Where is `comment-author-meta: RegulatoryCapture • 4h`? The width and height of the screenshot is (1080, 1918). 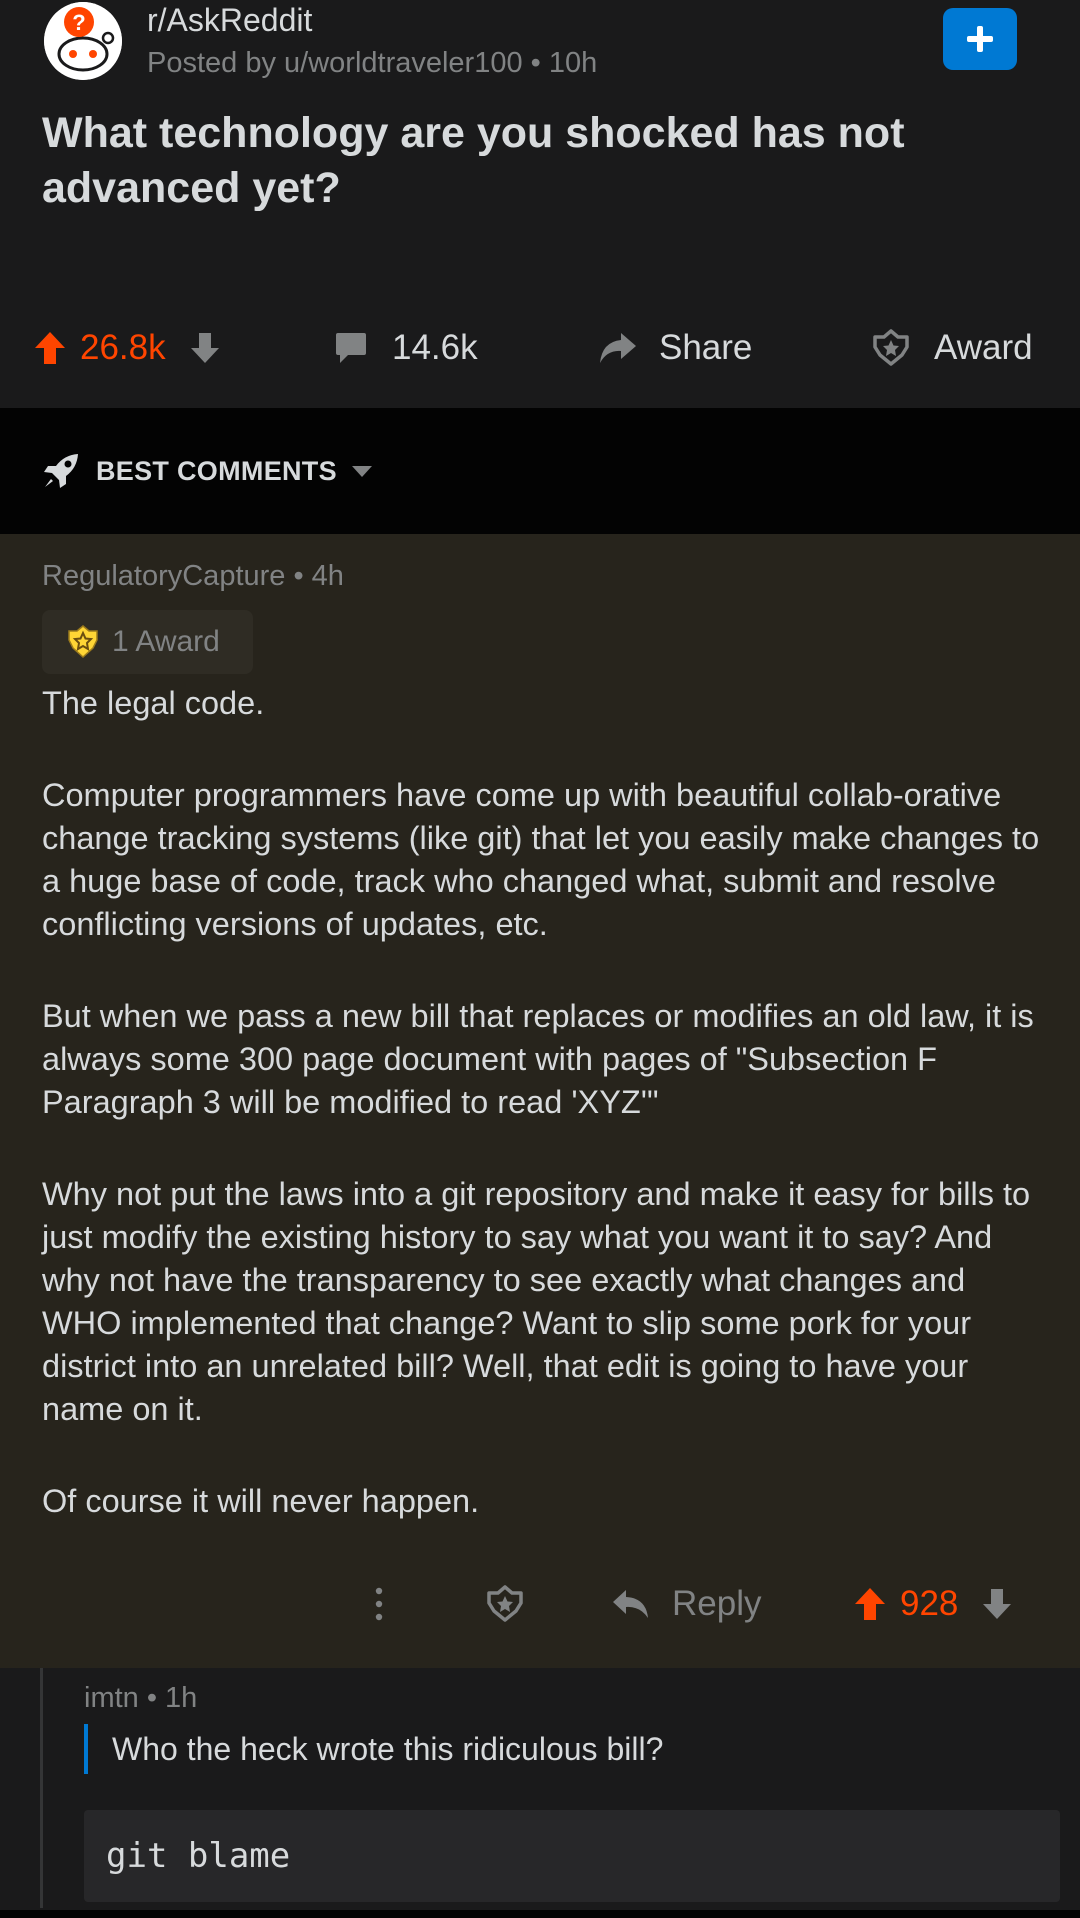 comment-author-meta: RegulatoryCapture • 4h is located at coordinates (193, 576).